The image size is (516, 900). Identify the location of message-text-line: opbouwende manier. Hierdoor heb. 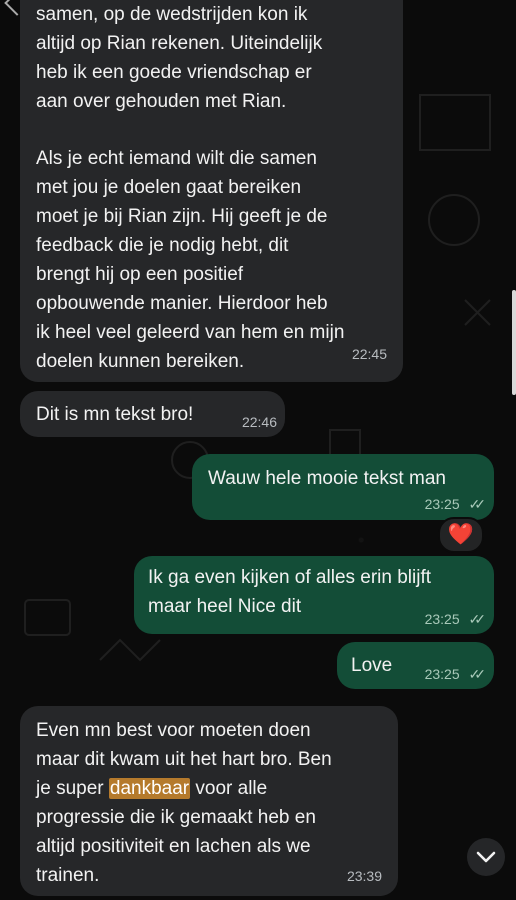
(182, 303).